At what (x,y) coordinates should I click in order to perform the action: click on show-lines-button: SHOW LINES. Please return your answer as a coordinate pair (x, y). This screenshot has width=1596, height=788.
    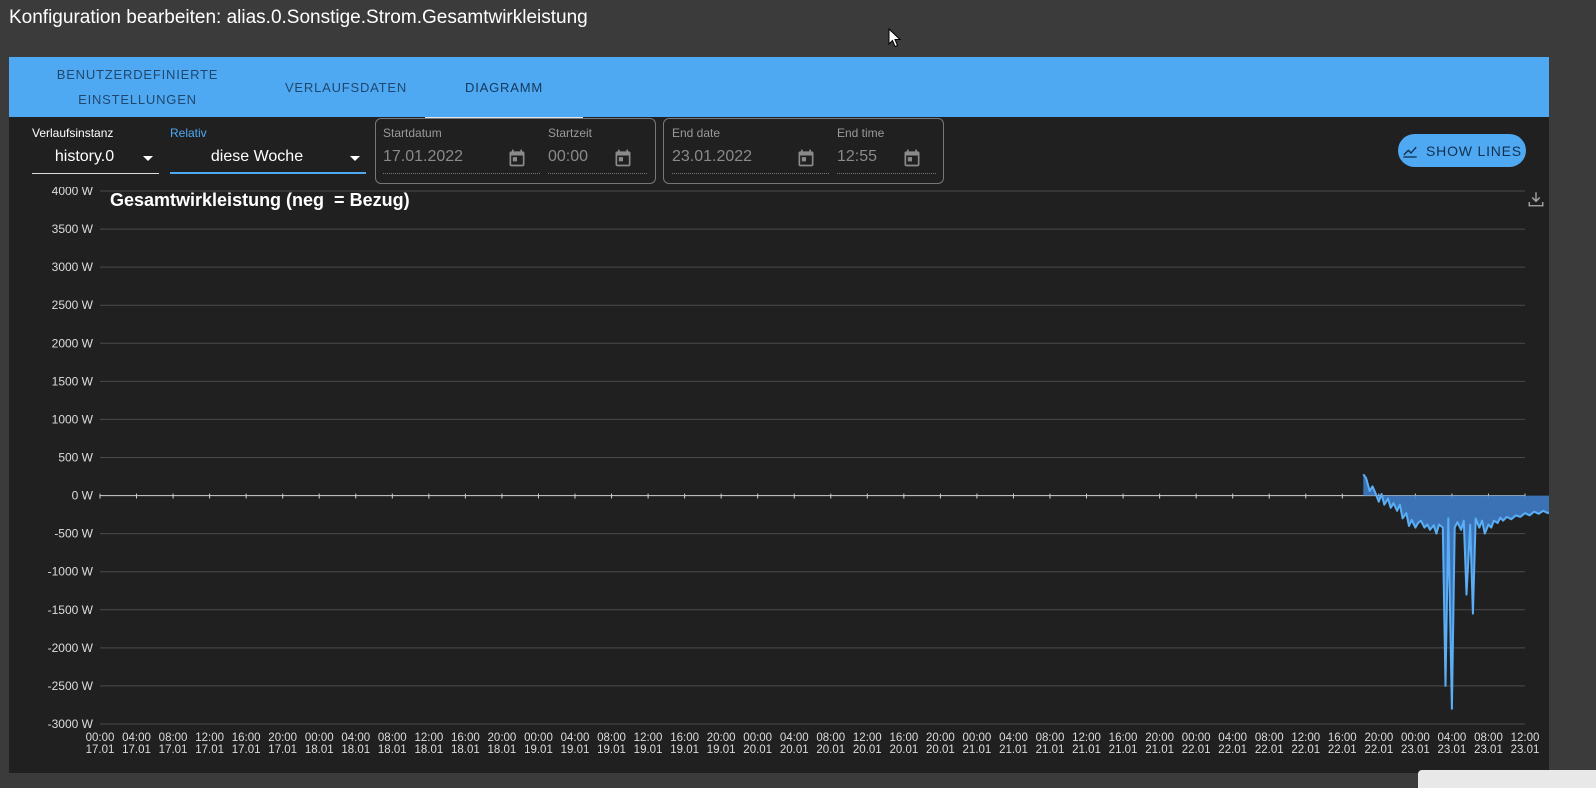
    Looking at the image, I should click on (1462, 150).